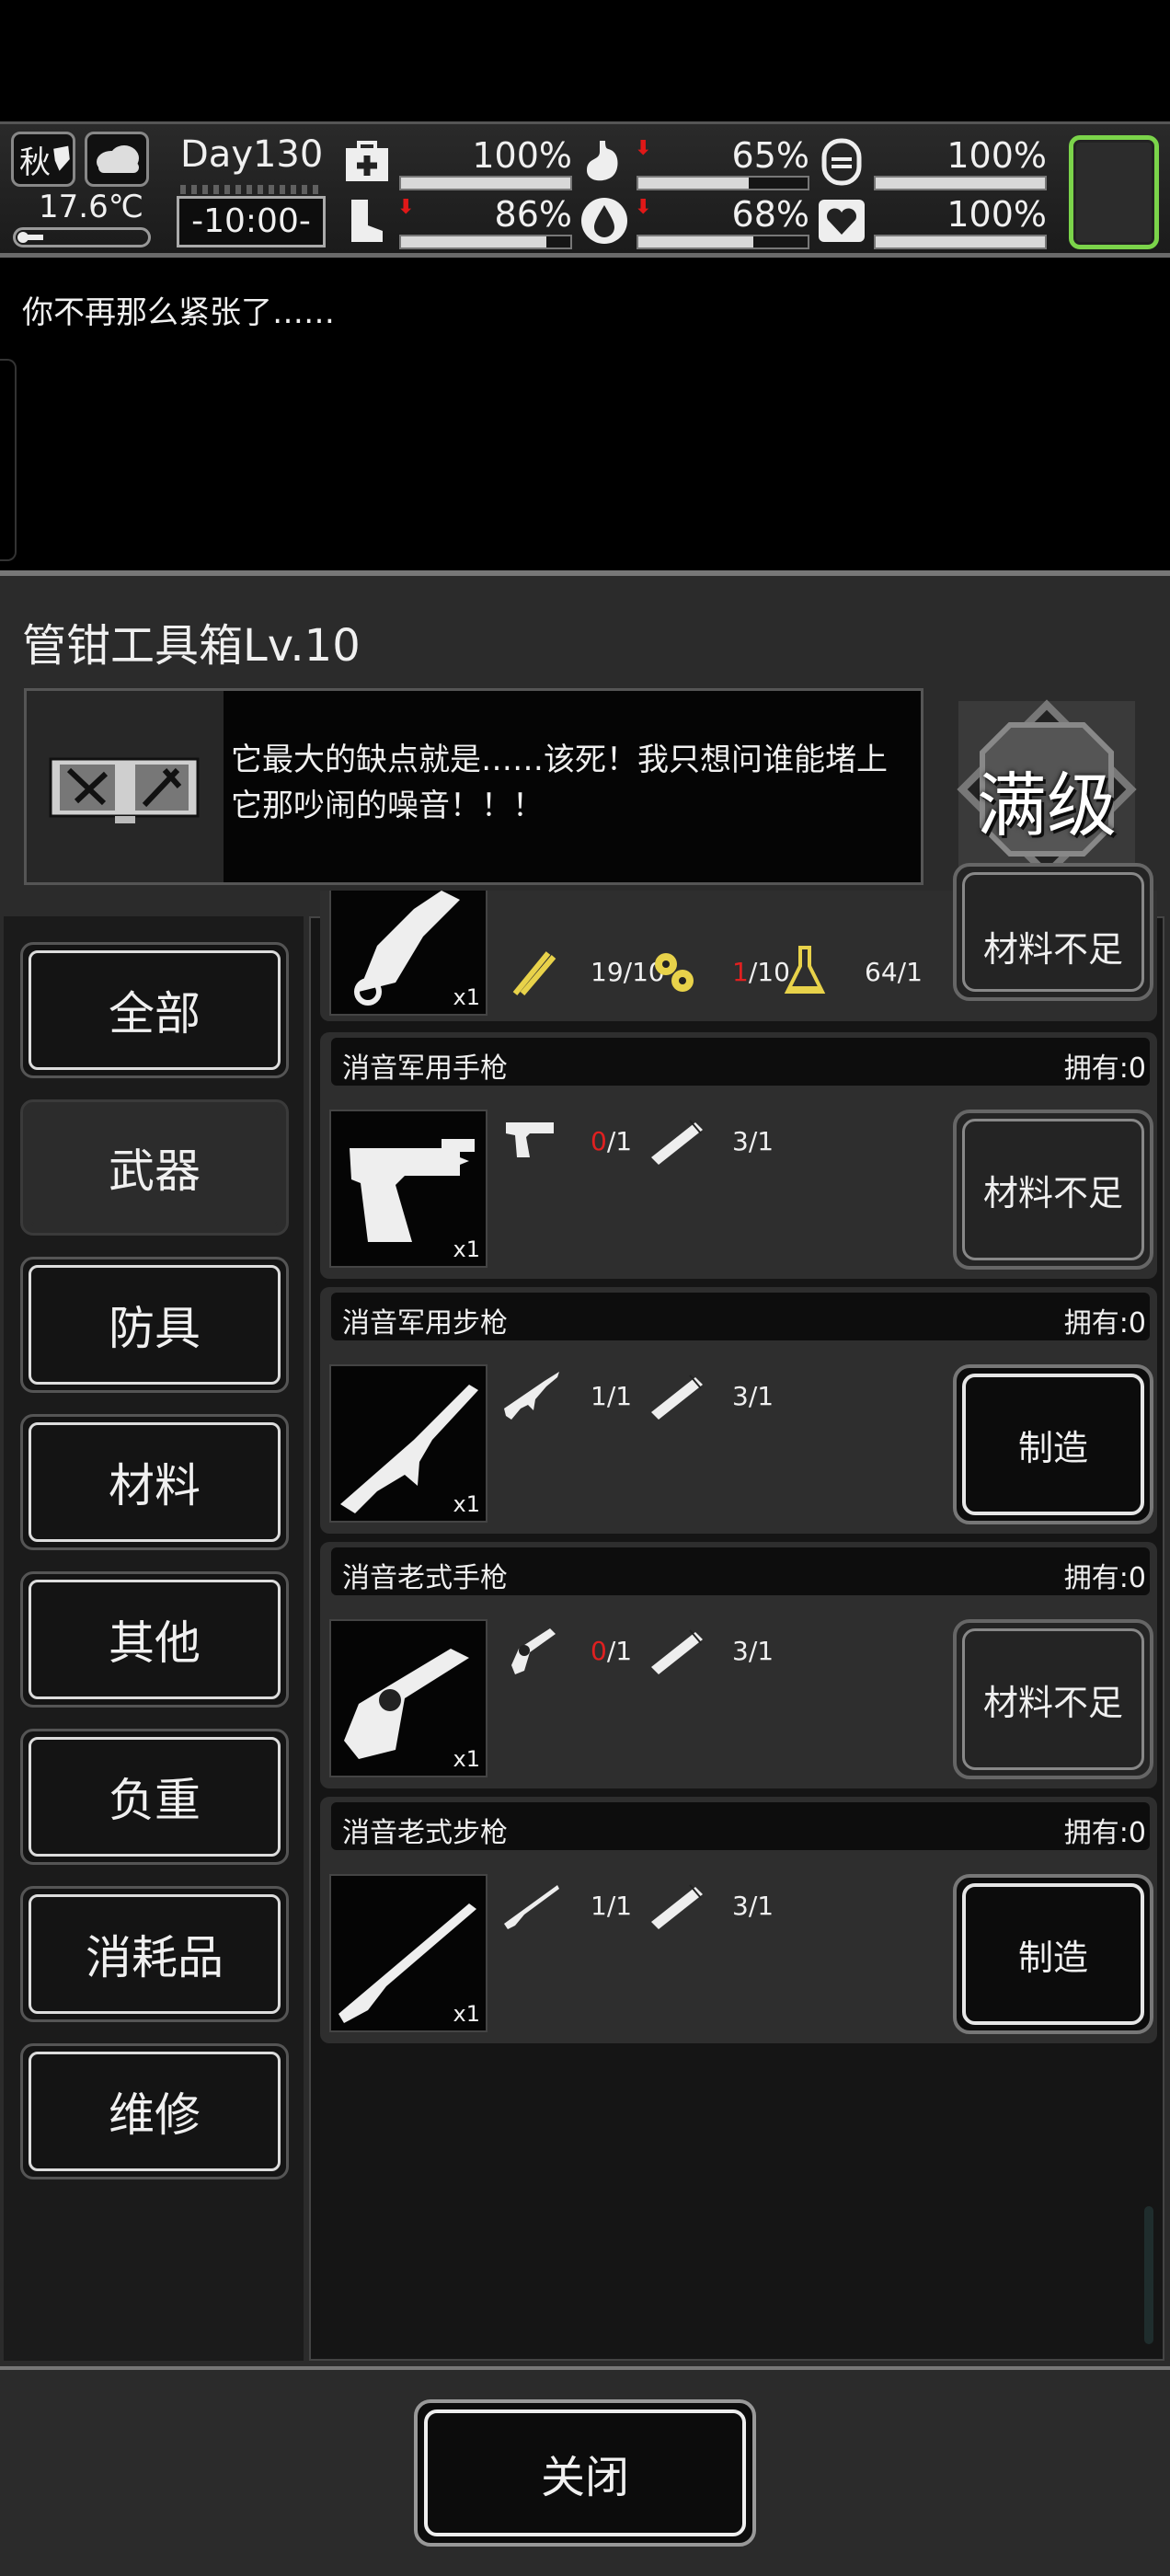 Image resolution: width=1170 pixels, height=2576 pixels. Describe the element at coordinates (841, 162) in the screenshot. I see `face-icon` at that location.